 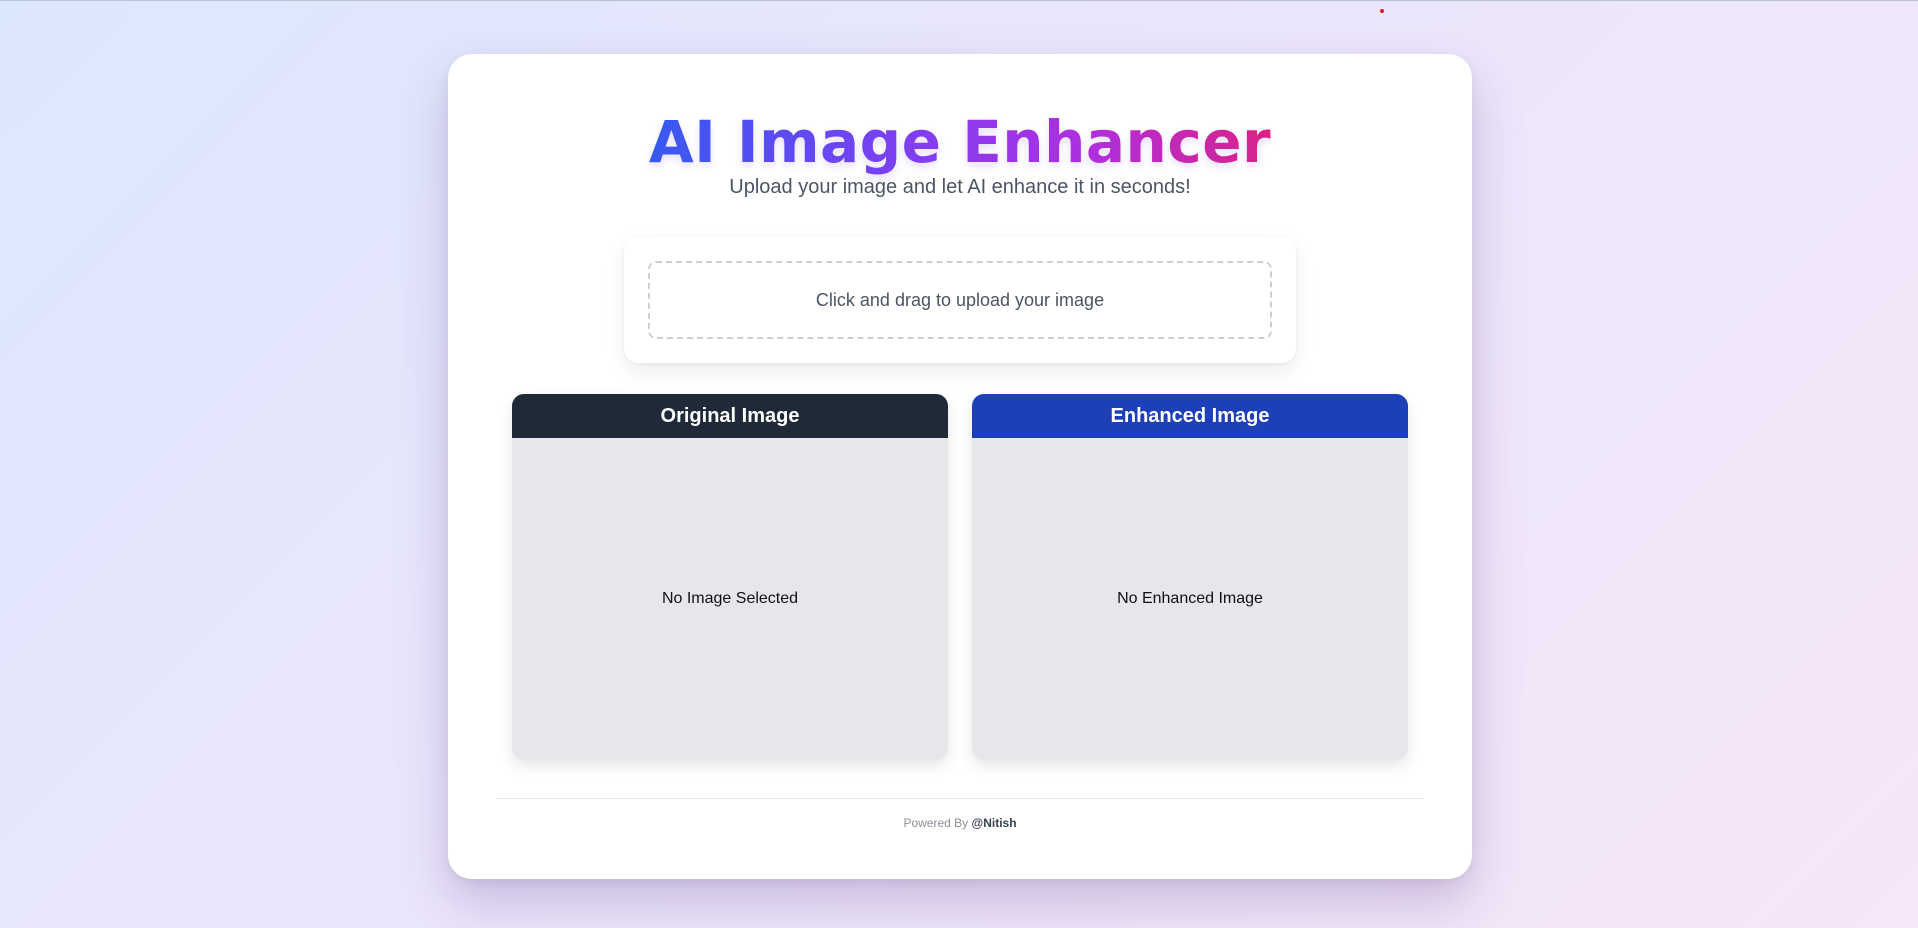 I want to click on original-image-panel: Original Image No Image Selected, so click(x=730, y=577).